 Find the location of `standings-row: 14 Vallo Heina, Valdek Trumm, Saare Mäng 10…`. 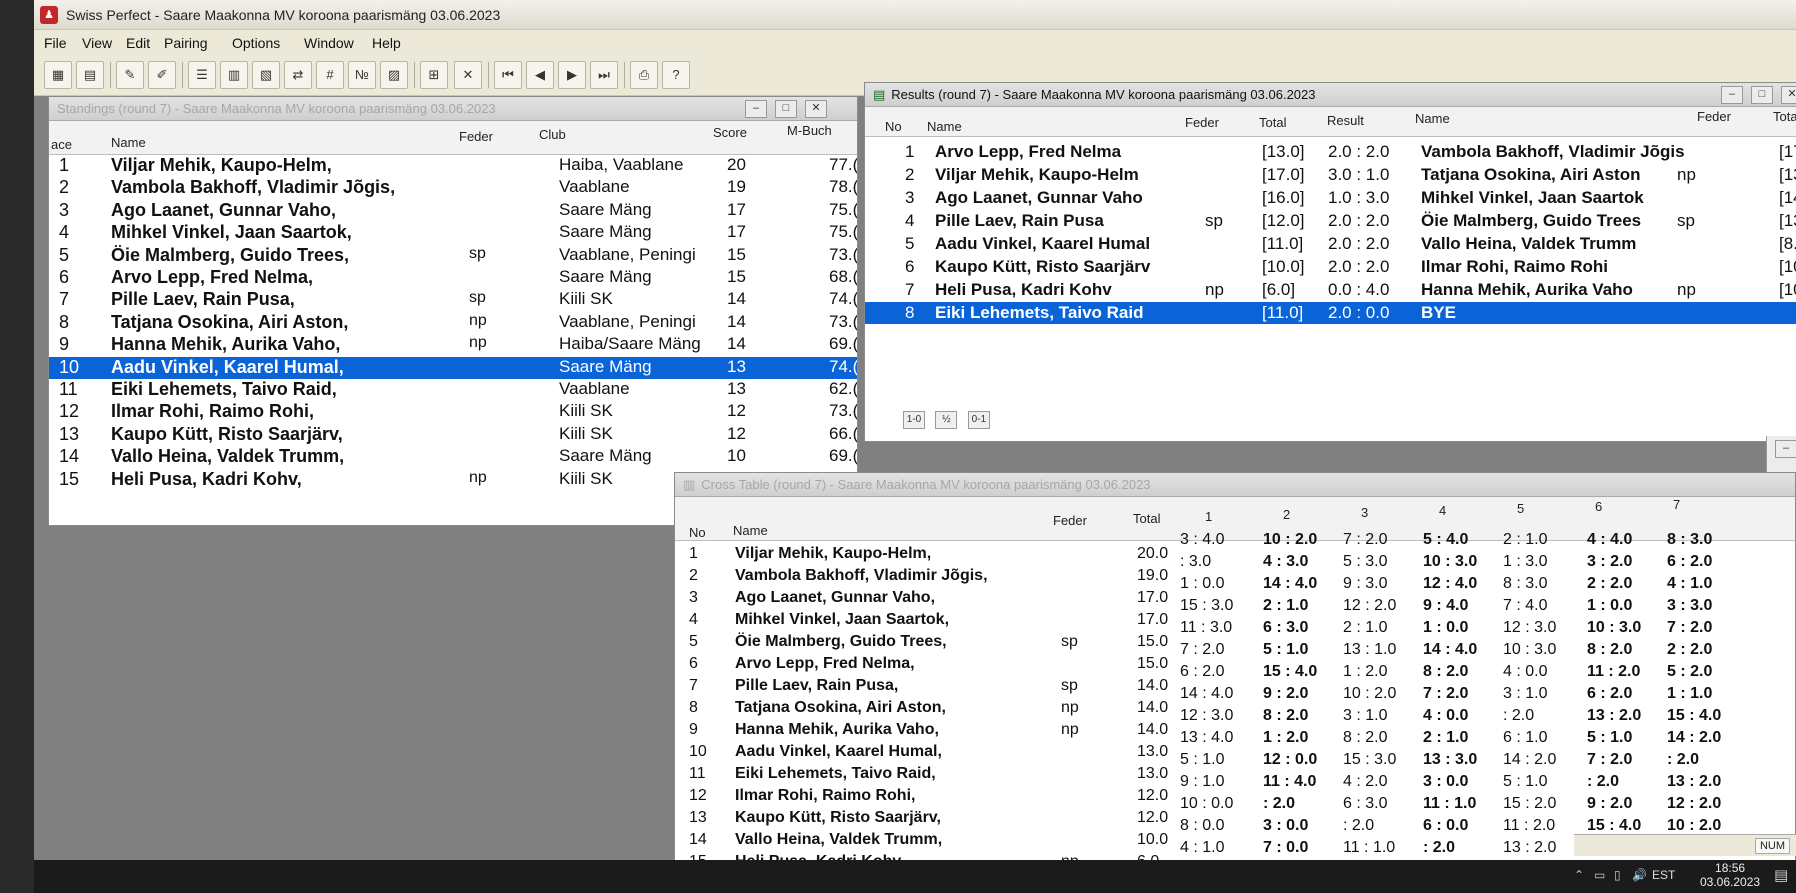

standings-row: 14 Vallo Heina, Valdek Trumm, Saare Mäng 10… is located at coordinates (453, 457).